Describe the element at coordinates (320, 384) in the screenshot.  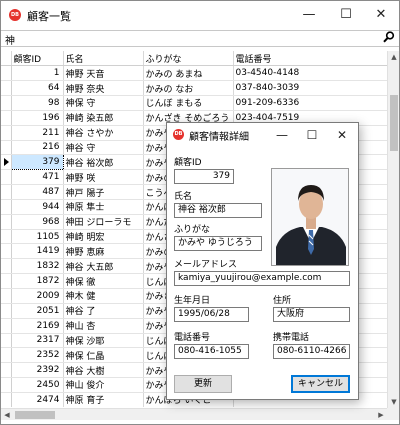
I see `cancel-button: キャンセル` at that location.